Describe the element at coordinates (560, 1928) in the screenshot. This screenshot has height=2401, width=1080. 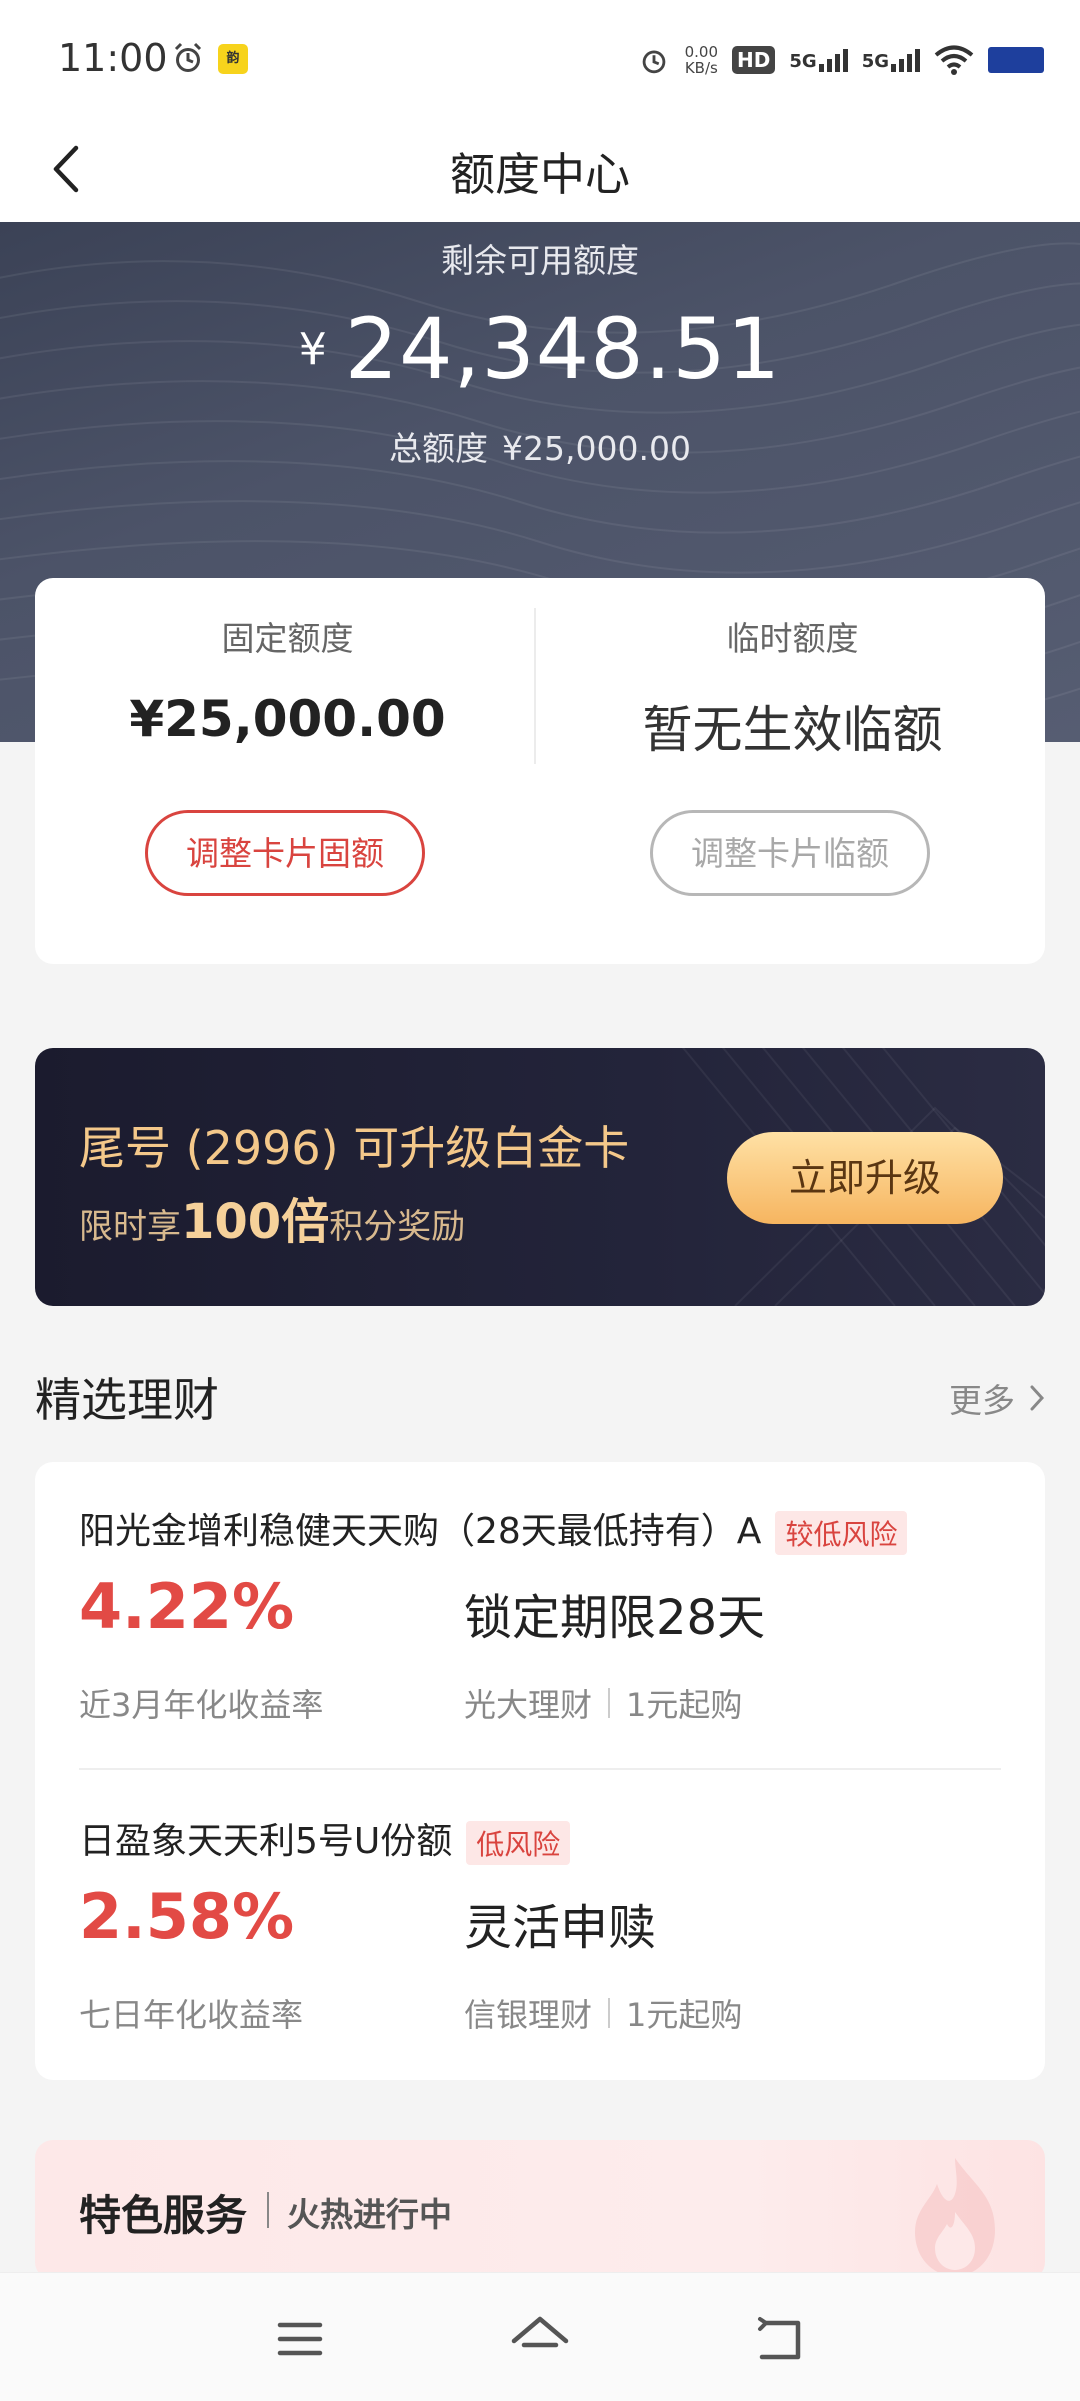
I see `product-term: 灵活申赎` at that location.